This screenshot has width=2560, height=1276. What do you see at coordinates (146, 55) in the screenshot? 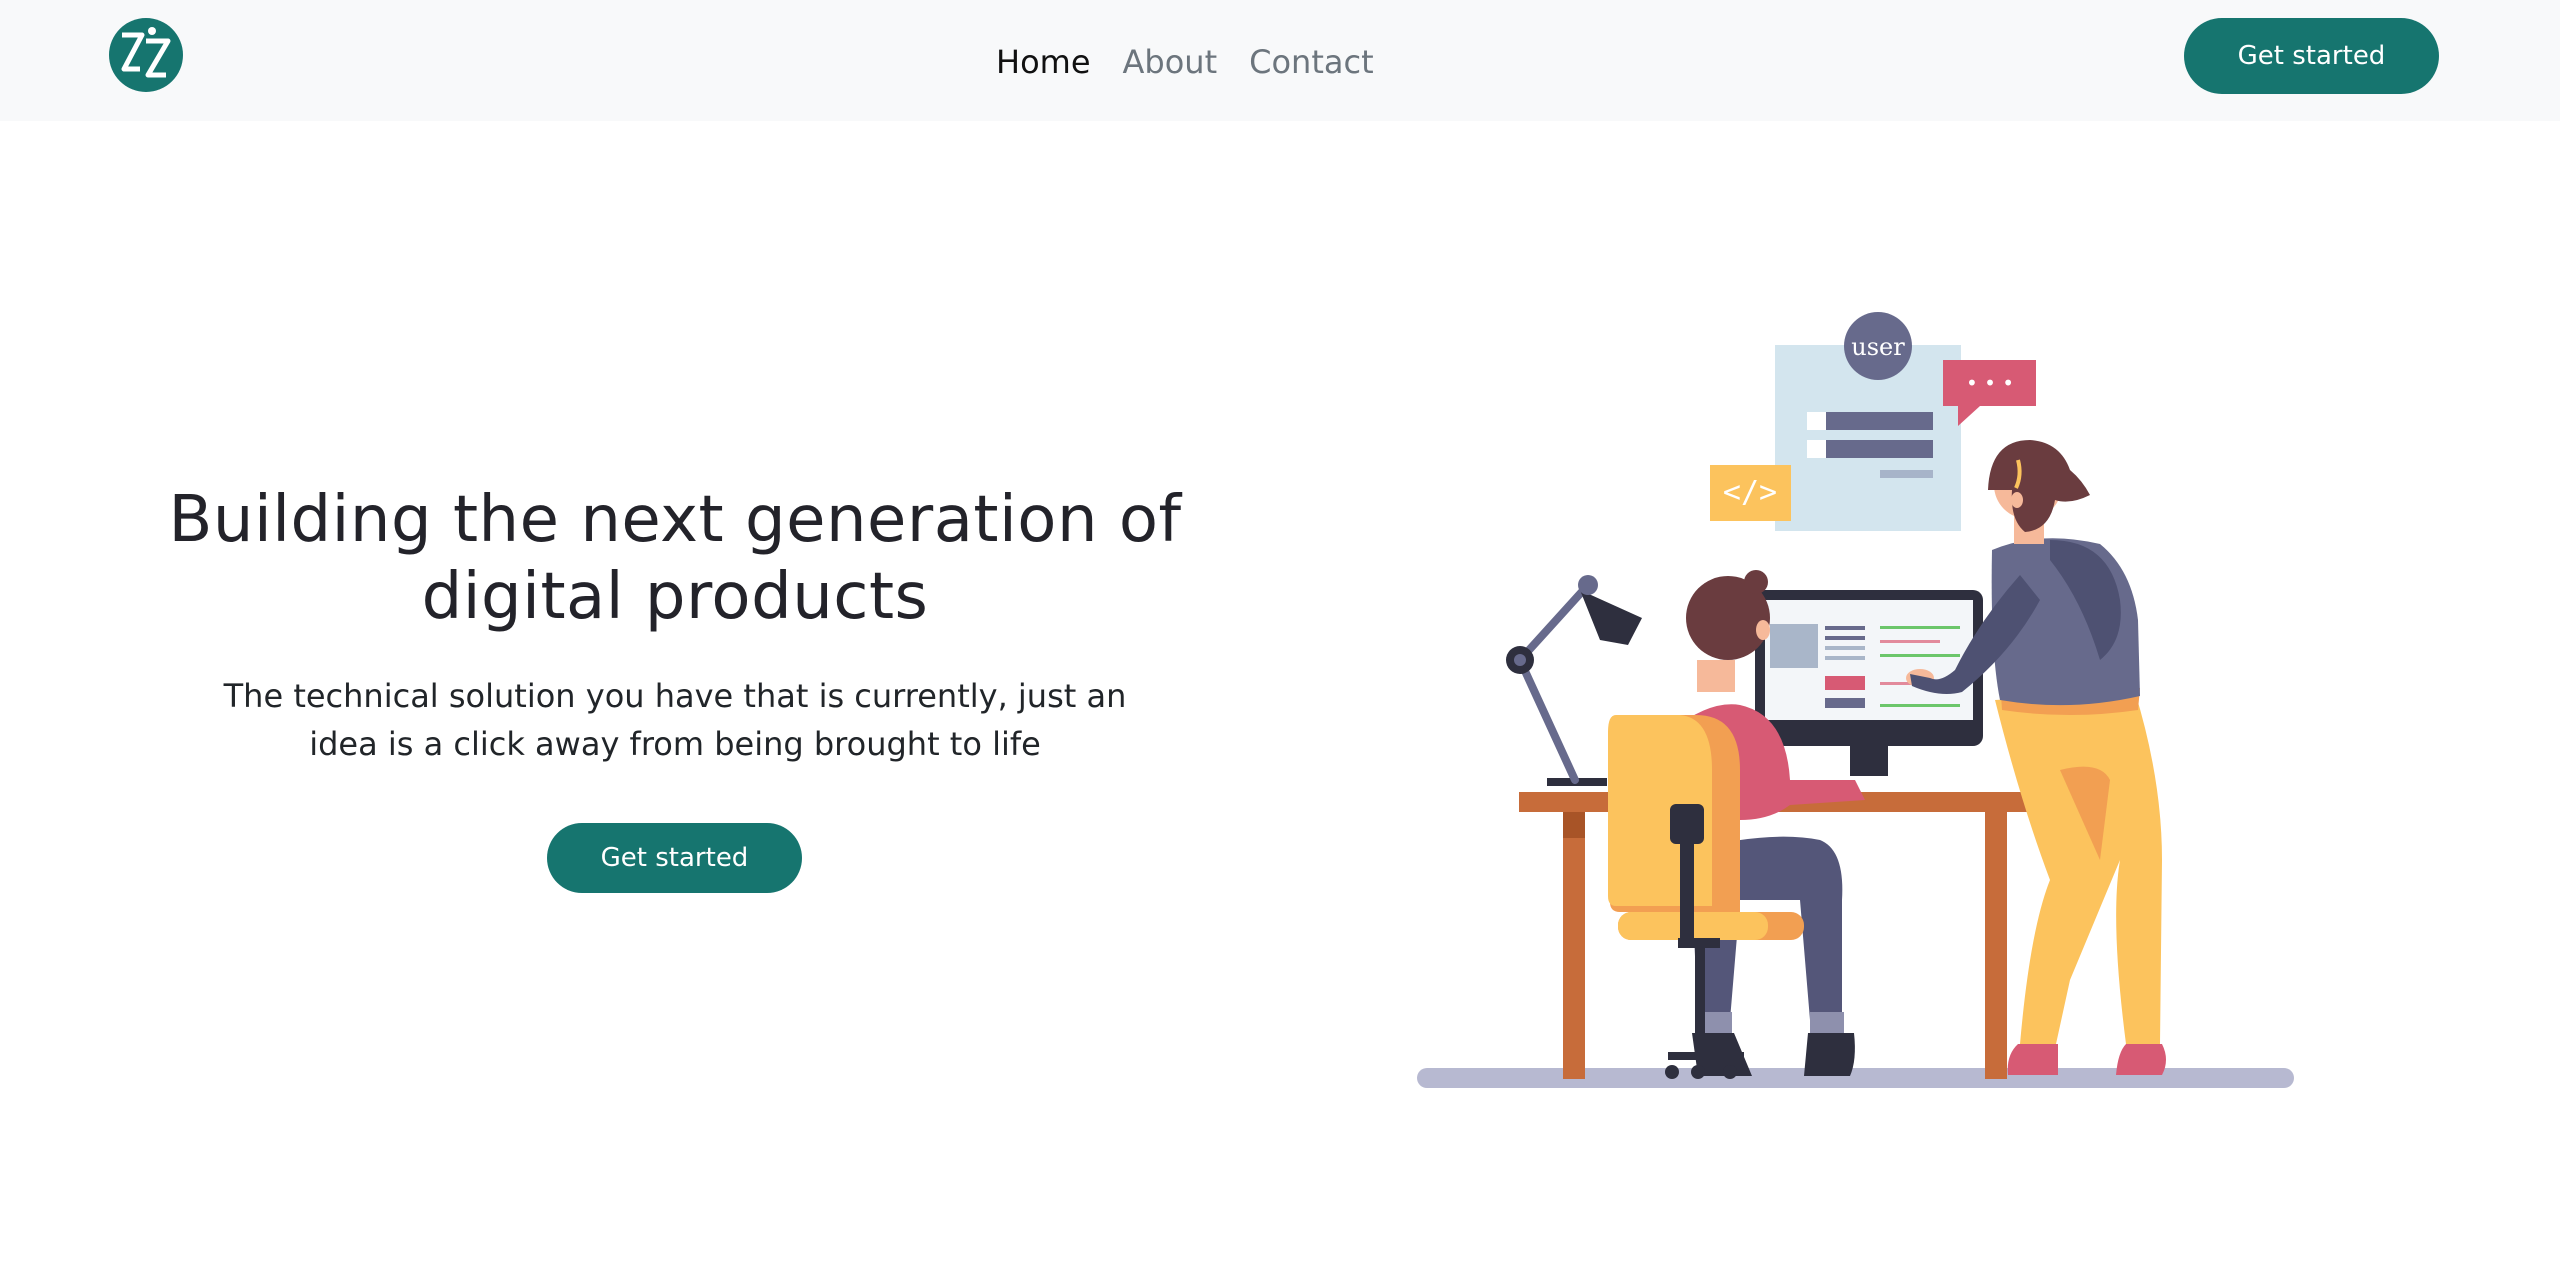
I see `zz-monogram-logo-icon` at bounding box center [146, 55].